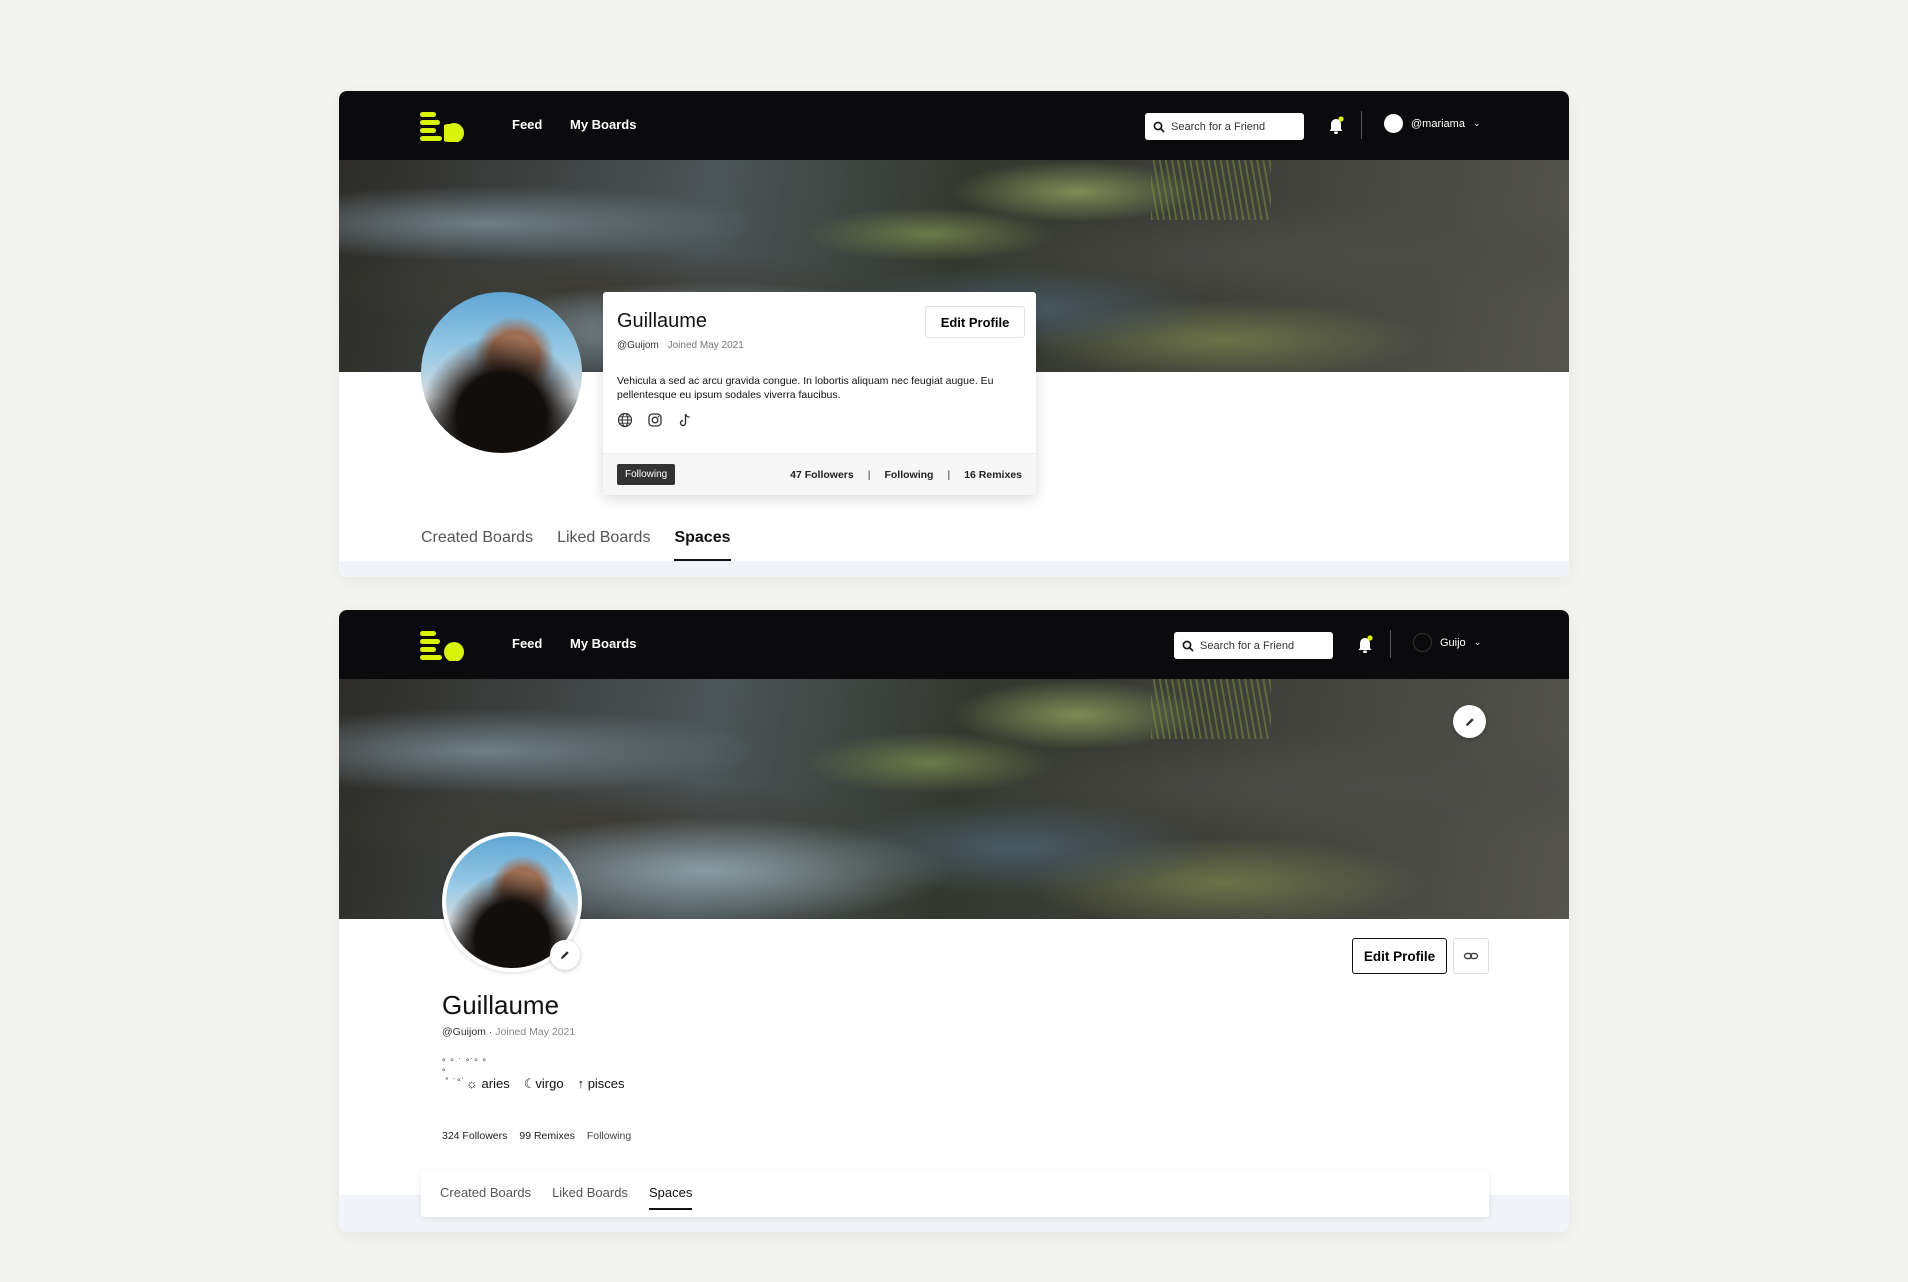  Describe the element at coordinates (993, 475) in the screenshot. I see `remixes-count: 16 Remixes` at that location.